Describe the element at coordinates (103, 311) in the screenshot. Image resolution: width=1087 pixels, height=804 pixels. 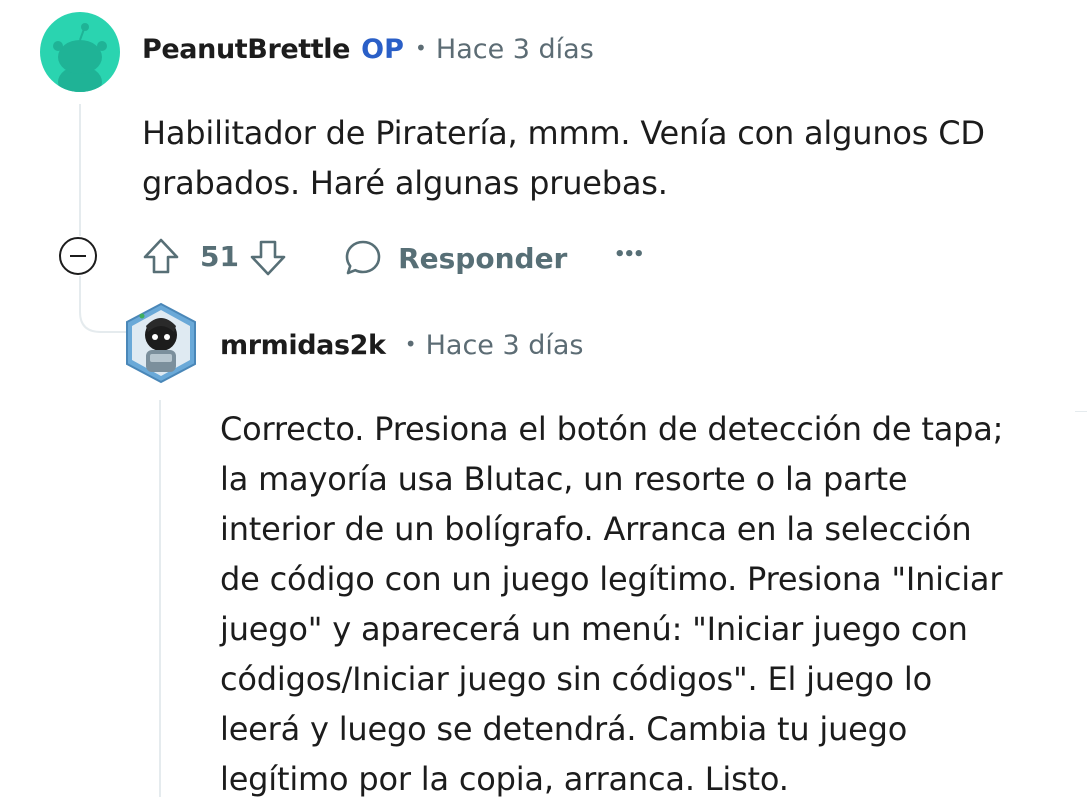
I see `thread-branch-curve` at that location.